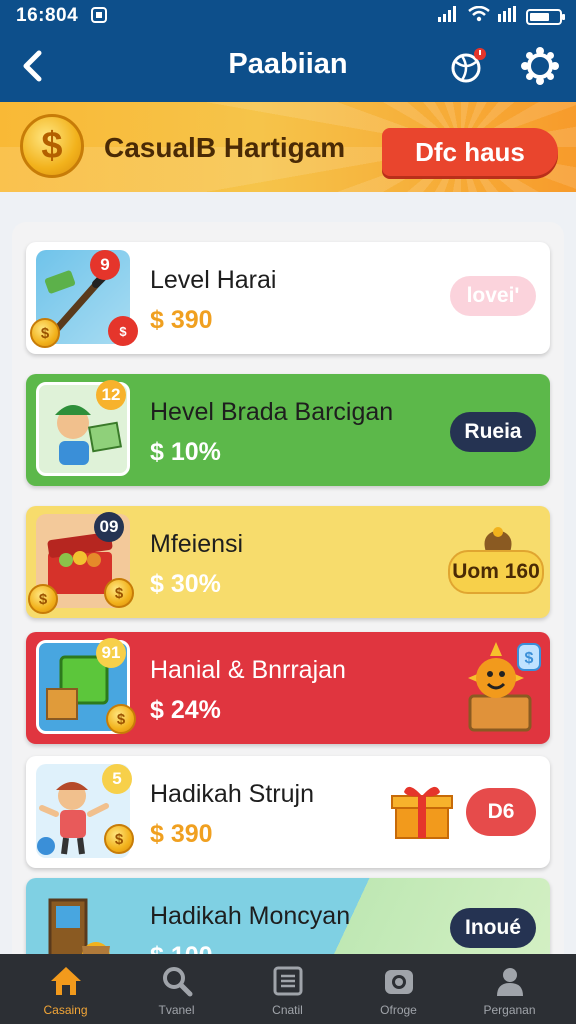 The width and height of the screenshot is (576, 1024). I want to click on item-badge: 5, so click(117, 779).